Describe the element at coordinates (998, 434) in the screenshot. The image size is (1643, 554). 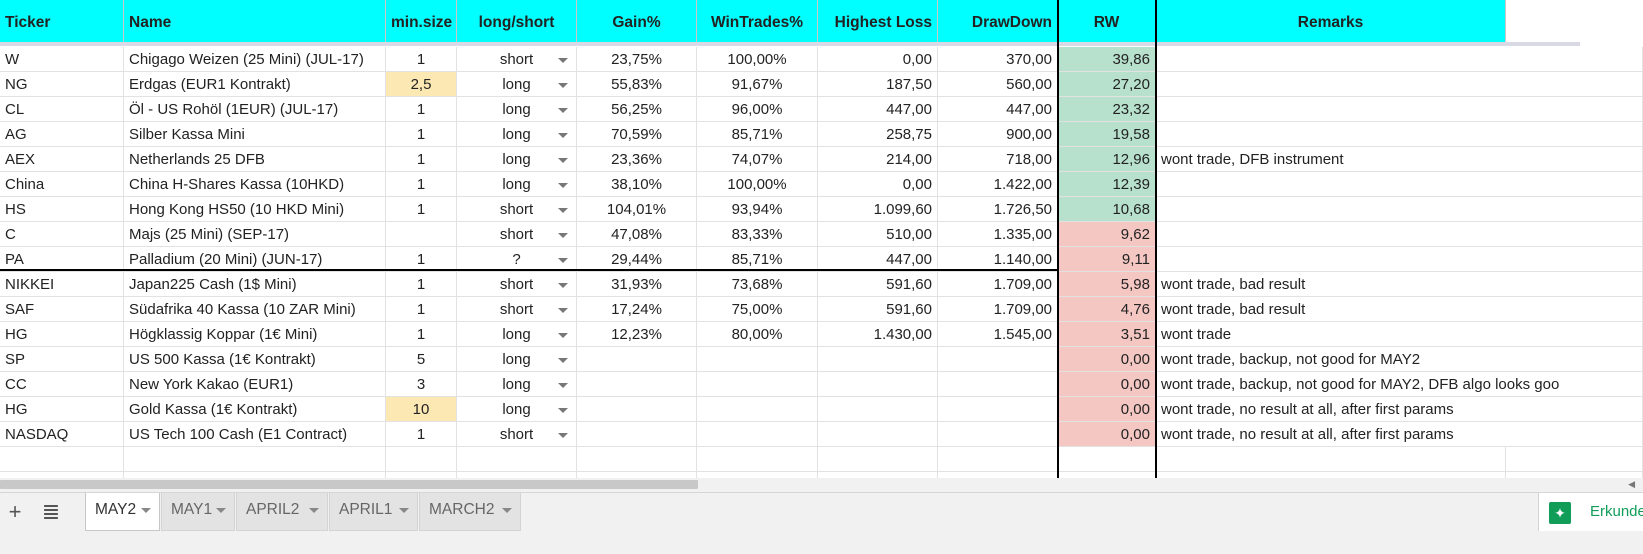
I see `cell-drawdown` at that location.